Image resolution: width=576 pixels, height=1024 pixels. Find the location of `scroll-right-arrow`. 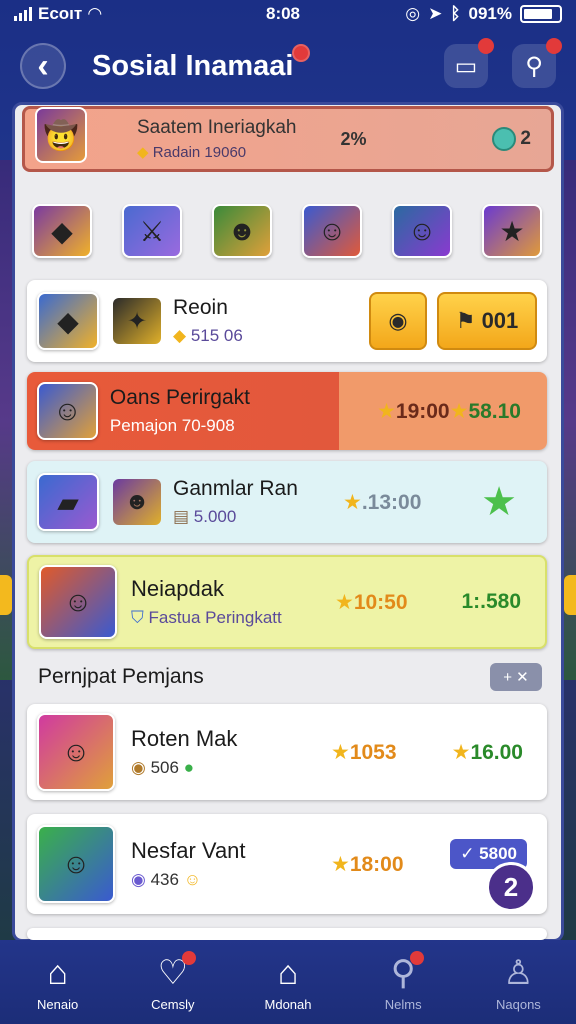

scroll-right-arrow is located at coordinates (570, 595).